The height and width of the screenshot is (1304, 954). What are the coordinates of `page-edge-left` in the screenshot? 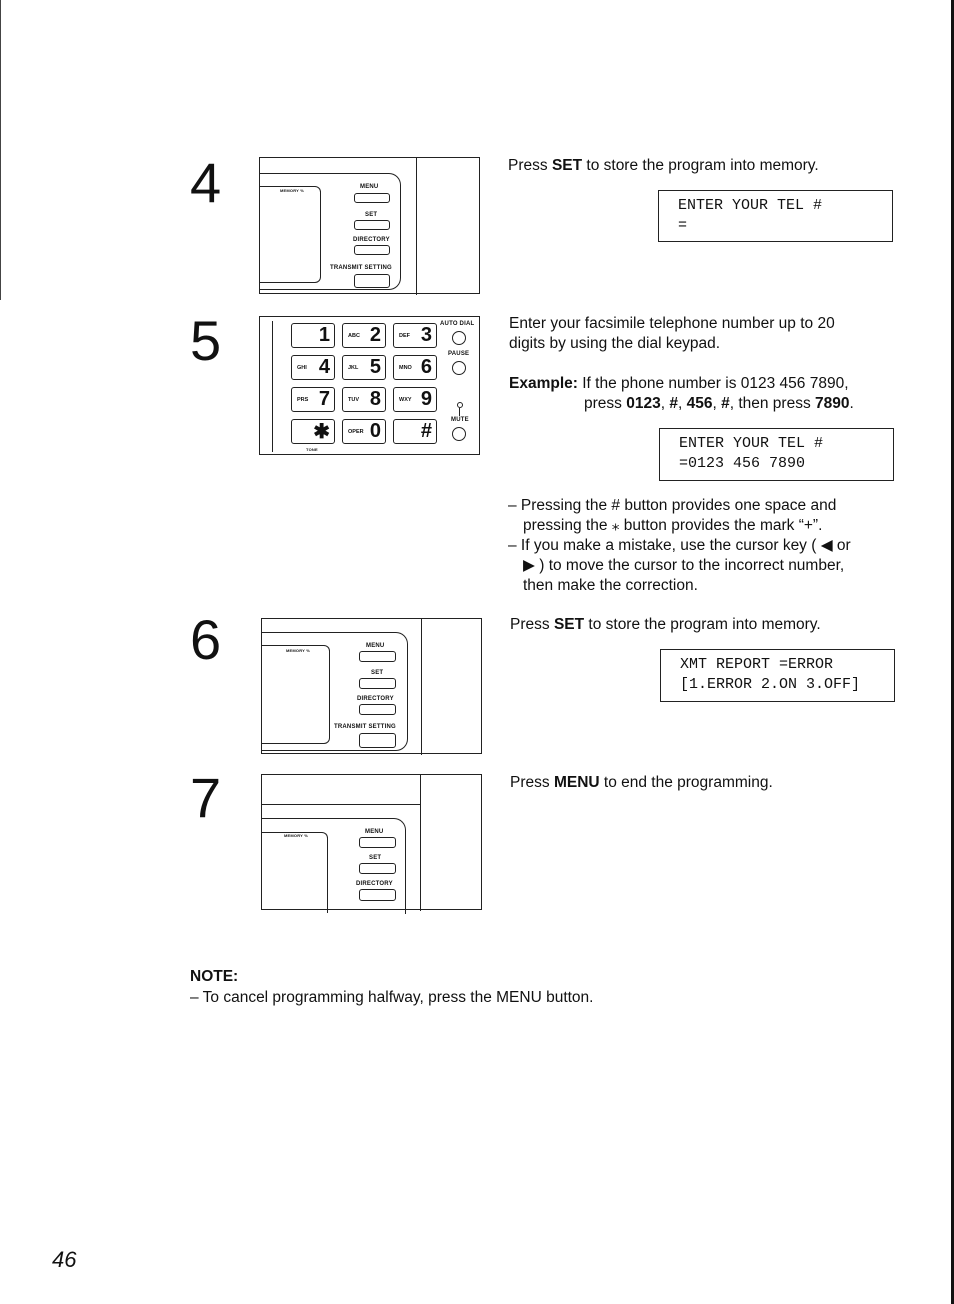 It's located at (0, 150).